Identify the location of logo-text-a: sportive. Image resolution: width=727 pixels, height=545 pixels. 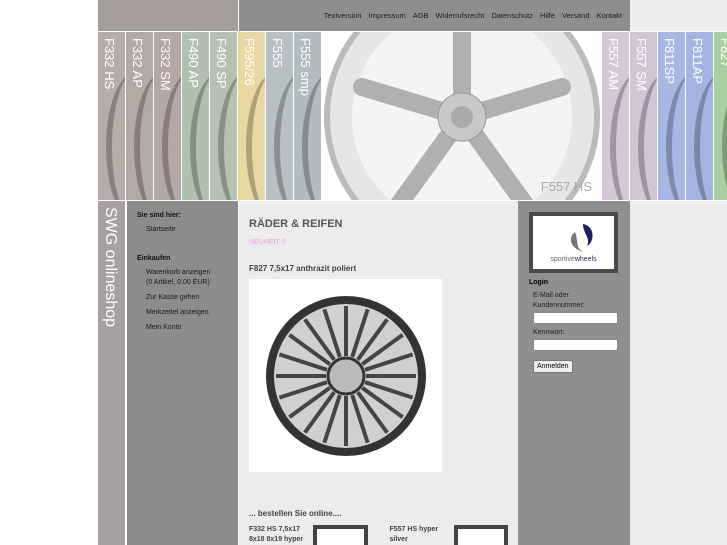
(562, 259).